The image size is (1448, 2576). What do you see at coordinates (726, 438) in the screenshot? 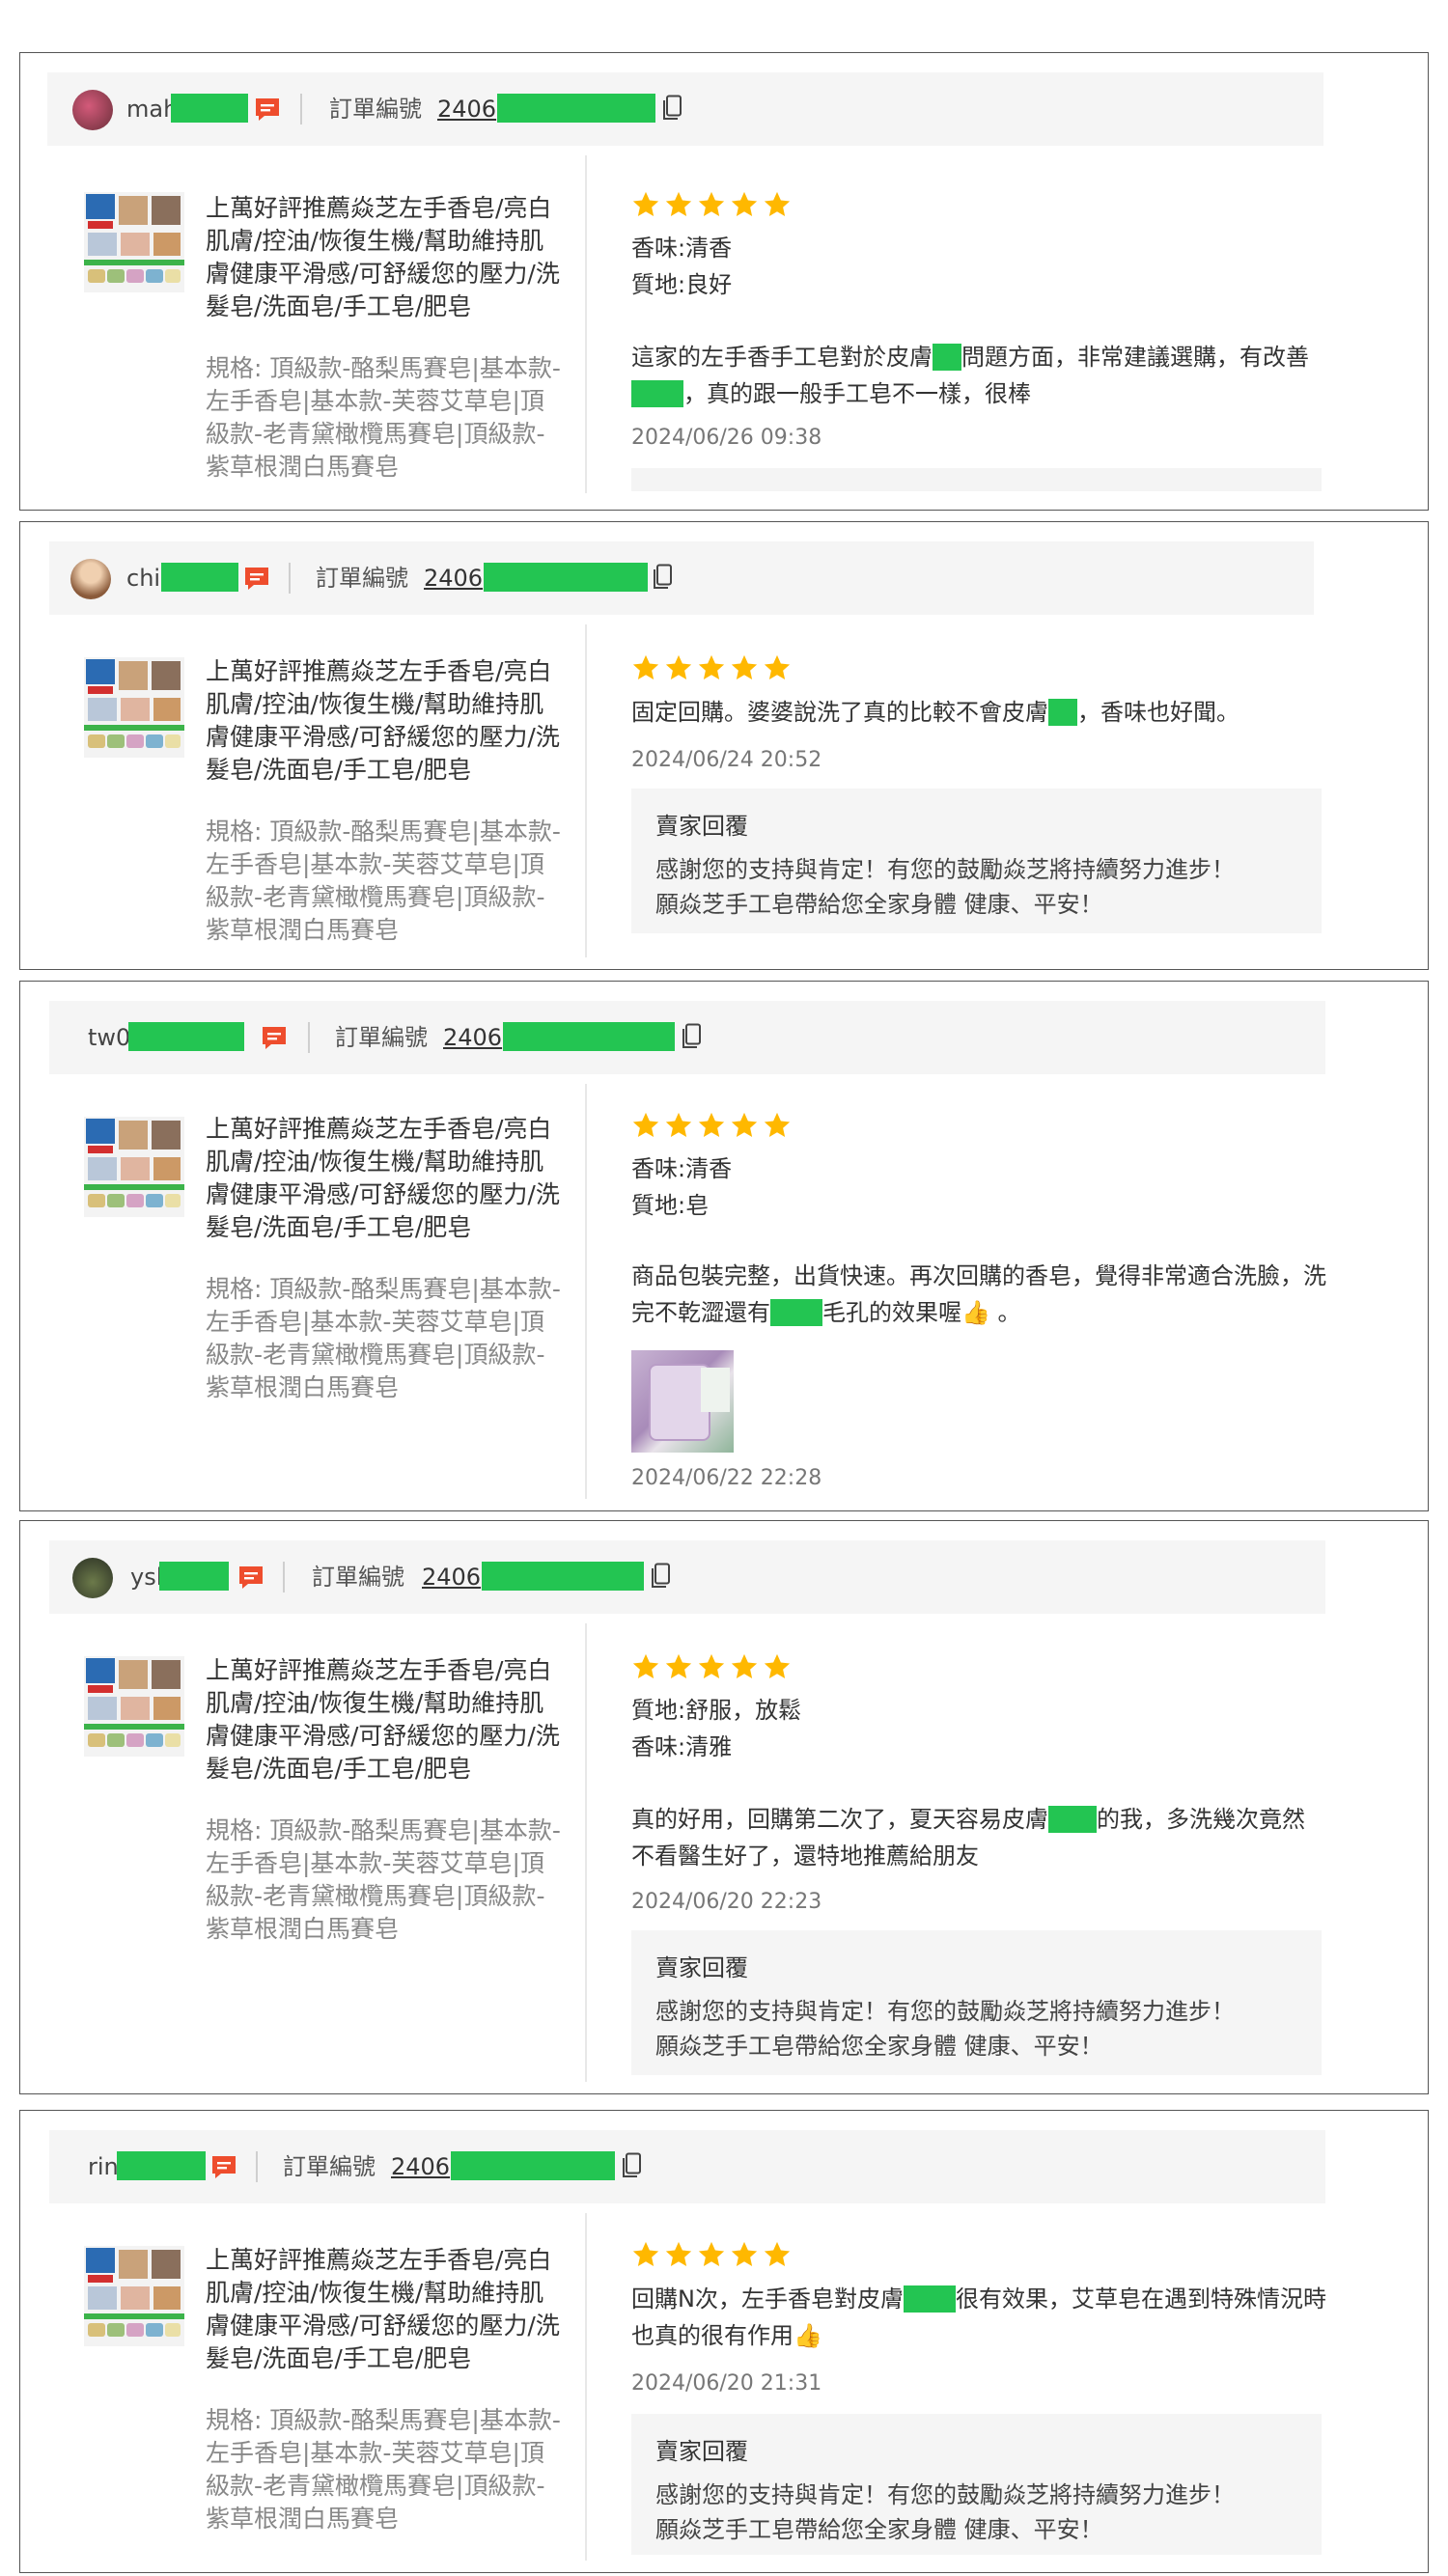
I see `review-date: 2024/06/26 09:38` at bounding box center [726, 438].